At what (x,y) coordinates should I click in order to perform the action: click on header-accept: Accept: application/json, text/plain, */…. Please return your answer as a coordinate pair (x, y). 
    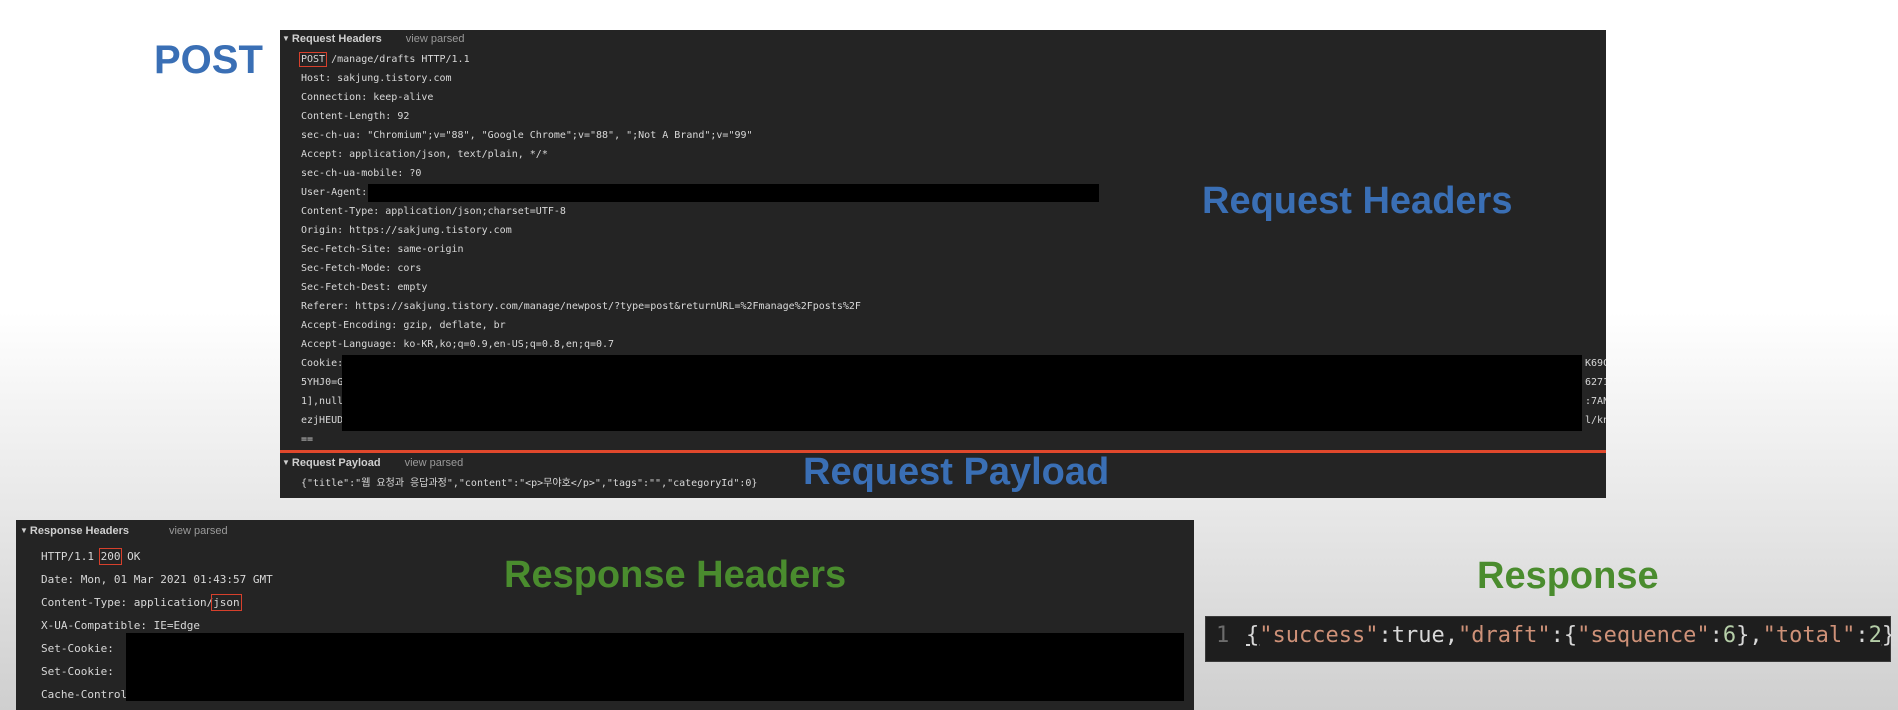
    Looking at the image, I should click on (424, 154).